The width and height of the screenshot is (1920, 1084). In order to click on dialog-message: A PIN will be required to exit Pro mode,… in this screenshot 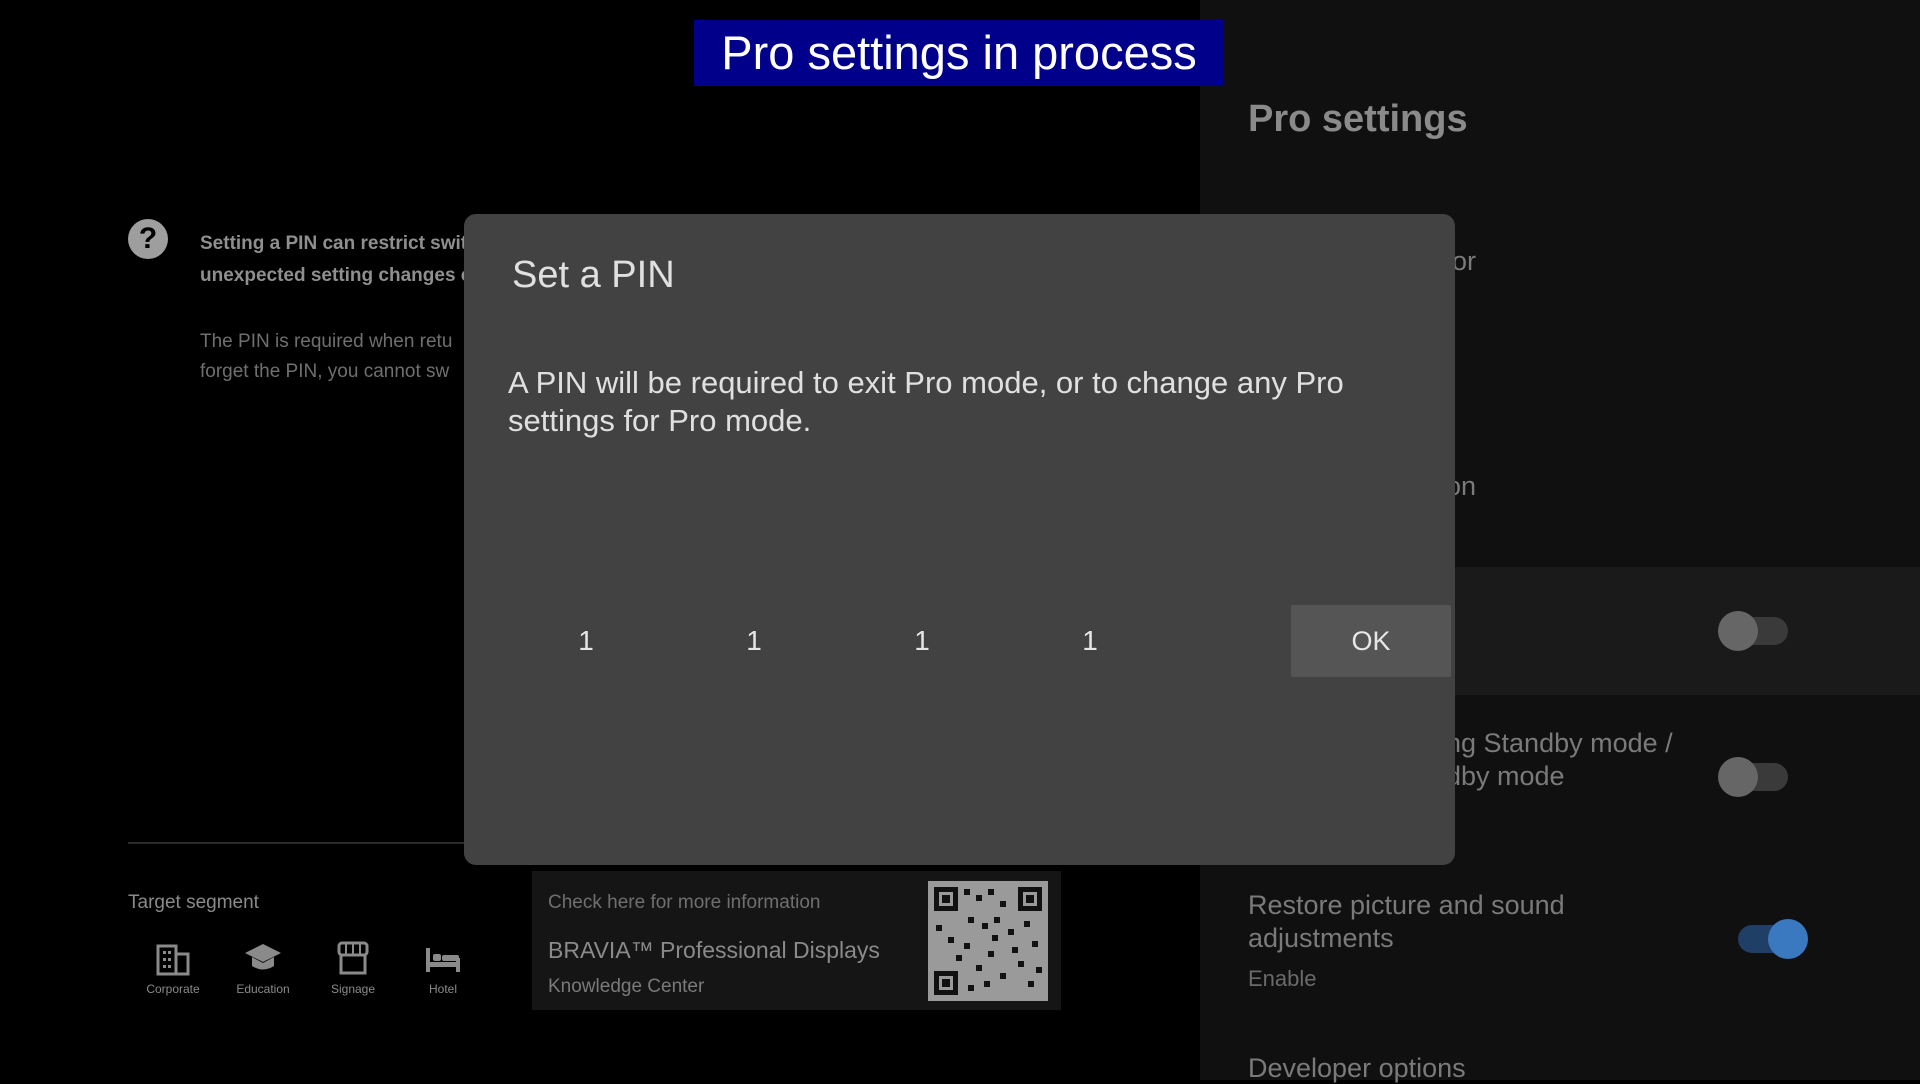, I will do `click(926, 401)`.